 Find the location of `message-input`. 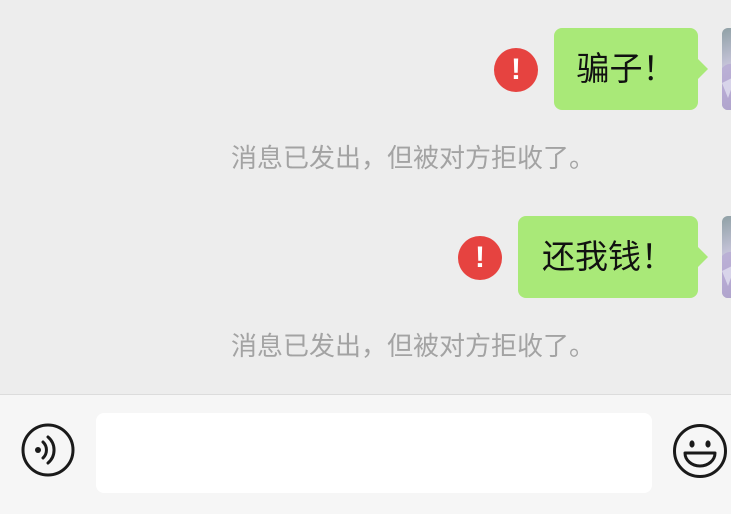

message-input is located at coordinates (374, 453).